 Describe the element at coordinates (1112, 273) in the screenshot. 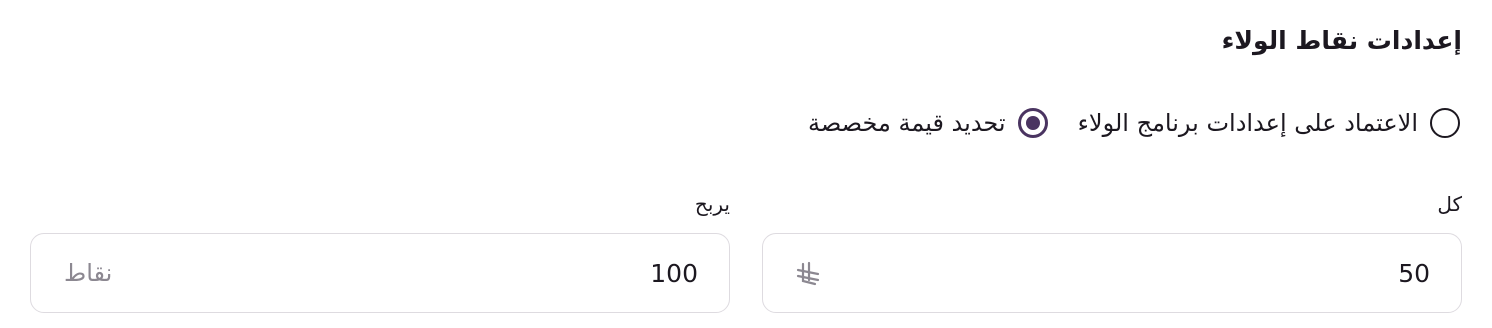

I see `every-amount-input: 50` at that location.